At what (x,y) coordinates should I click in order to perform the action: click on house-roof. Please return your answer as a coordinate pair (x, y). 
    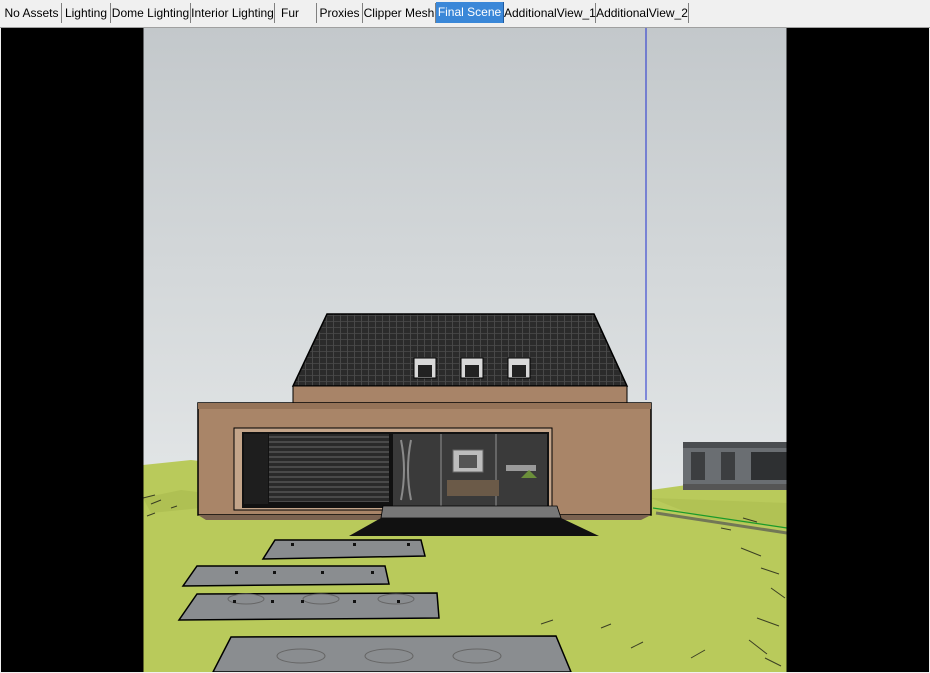
    Looking at the image, I should click on (460, 350).